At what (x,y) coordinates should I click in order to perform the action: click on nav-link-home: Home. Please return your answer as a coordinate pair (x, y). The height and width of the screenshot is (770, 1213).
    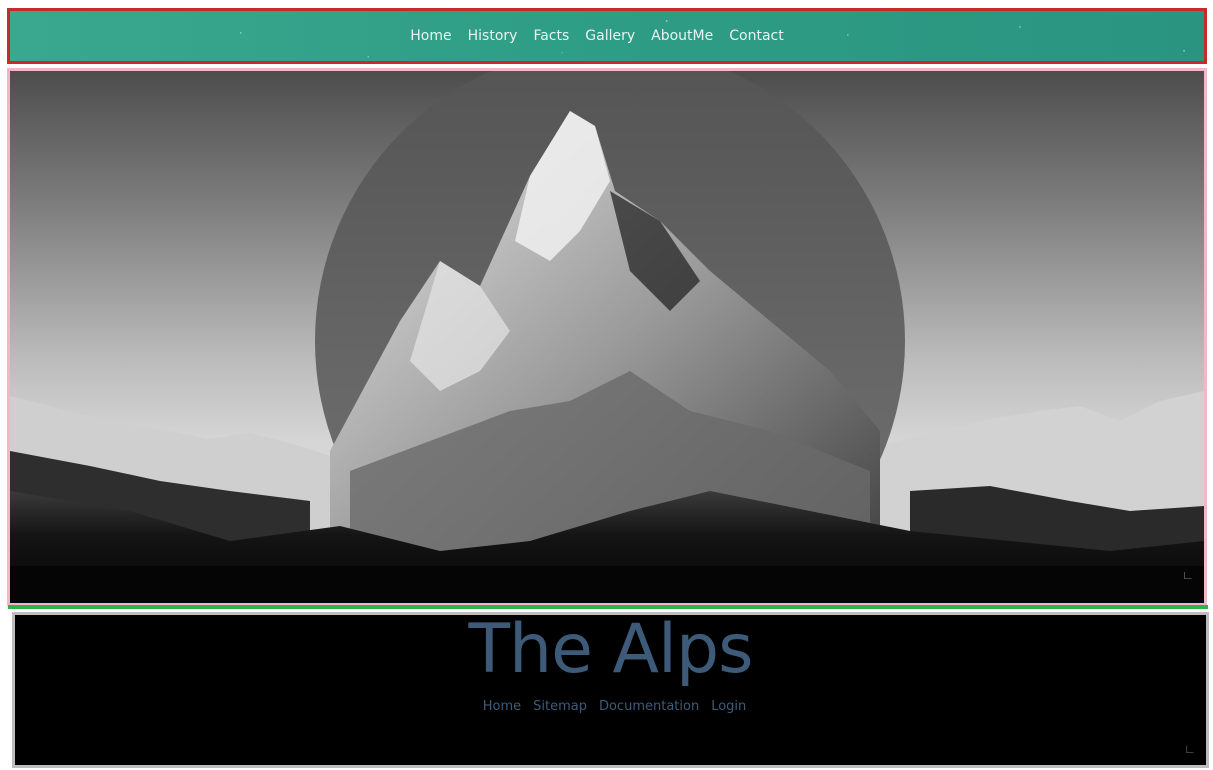
    Looking at the image, I should click on (430, 36).